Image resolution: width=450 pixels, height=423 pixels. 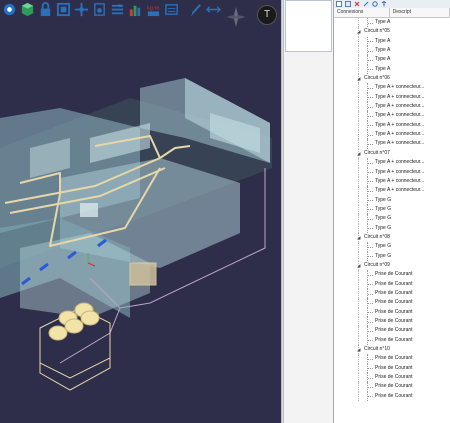 I want to click on tree-group-label: Circuit n°08, so click(x=377, y=236).